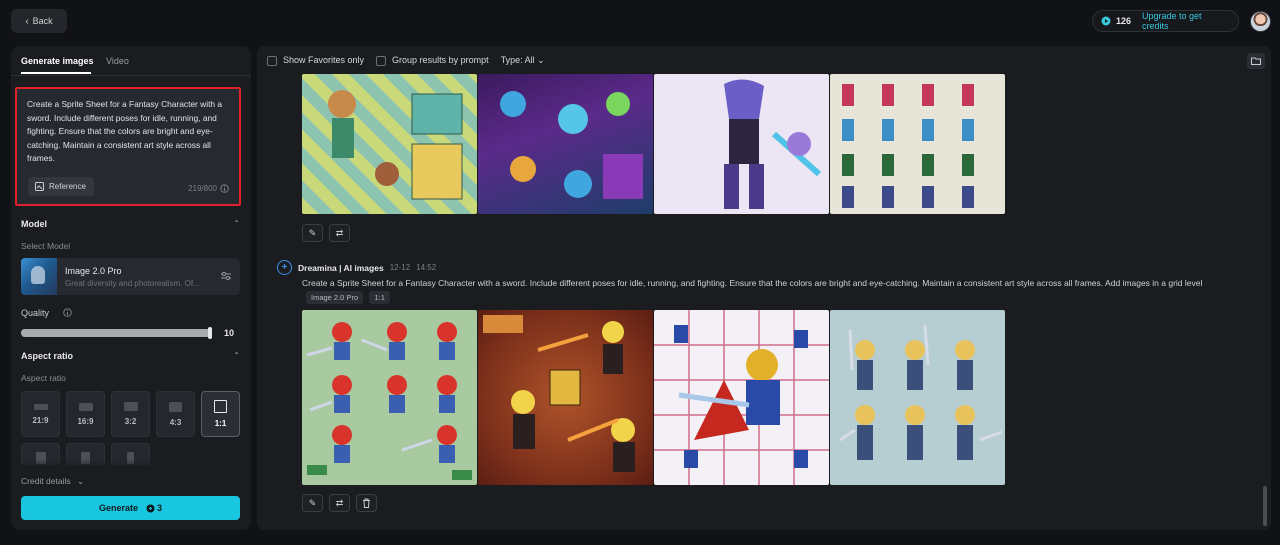 The width and height of the screenshot is (1280, 545). I want to click on model-thumbnail, so click(39, 276).